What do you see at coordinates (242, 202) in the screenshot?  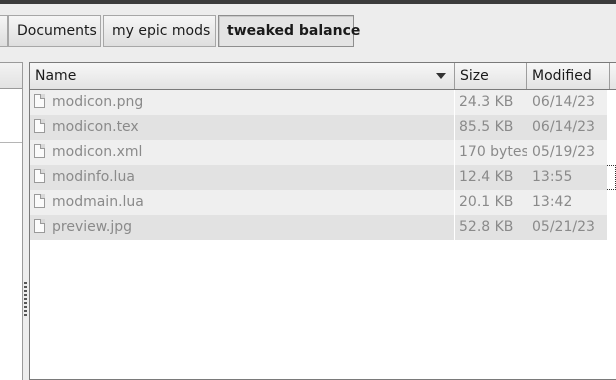 I see `file-name-cell: modmain.lua` at bounding box center [242, 202].